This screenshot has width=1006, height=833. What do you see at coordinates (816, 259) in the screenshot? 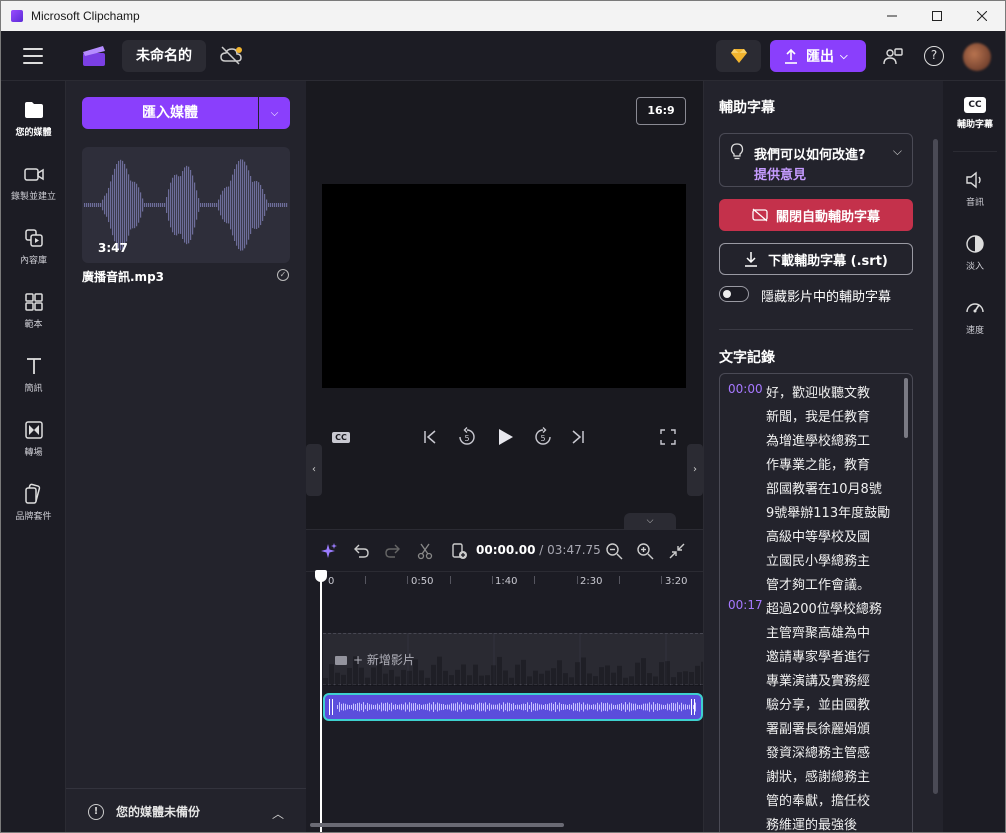
I see `download-captions-button: 下載輔助字幕 (.srt)` at bounding box center [816, 259].